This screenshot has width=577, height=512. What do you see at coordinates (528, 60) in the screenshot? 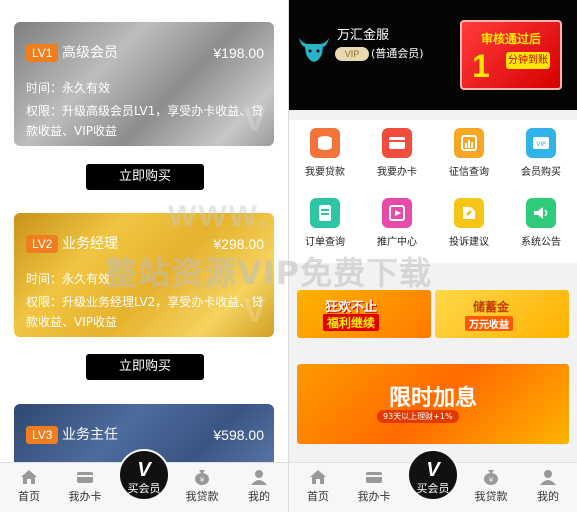
I see `promo-unit: 分钟到账` at bounding box center [528, 60].